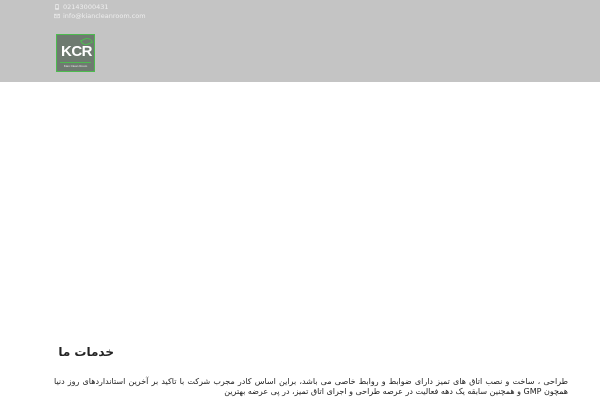  I want to click on logo-divider, so click(75, 62).